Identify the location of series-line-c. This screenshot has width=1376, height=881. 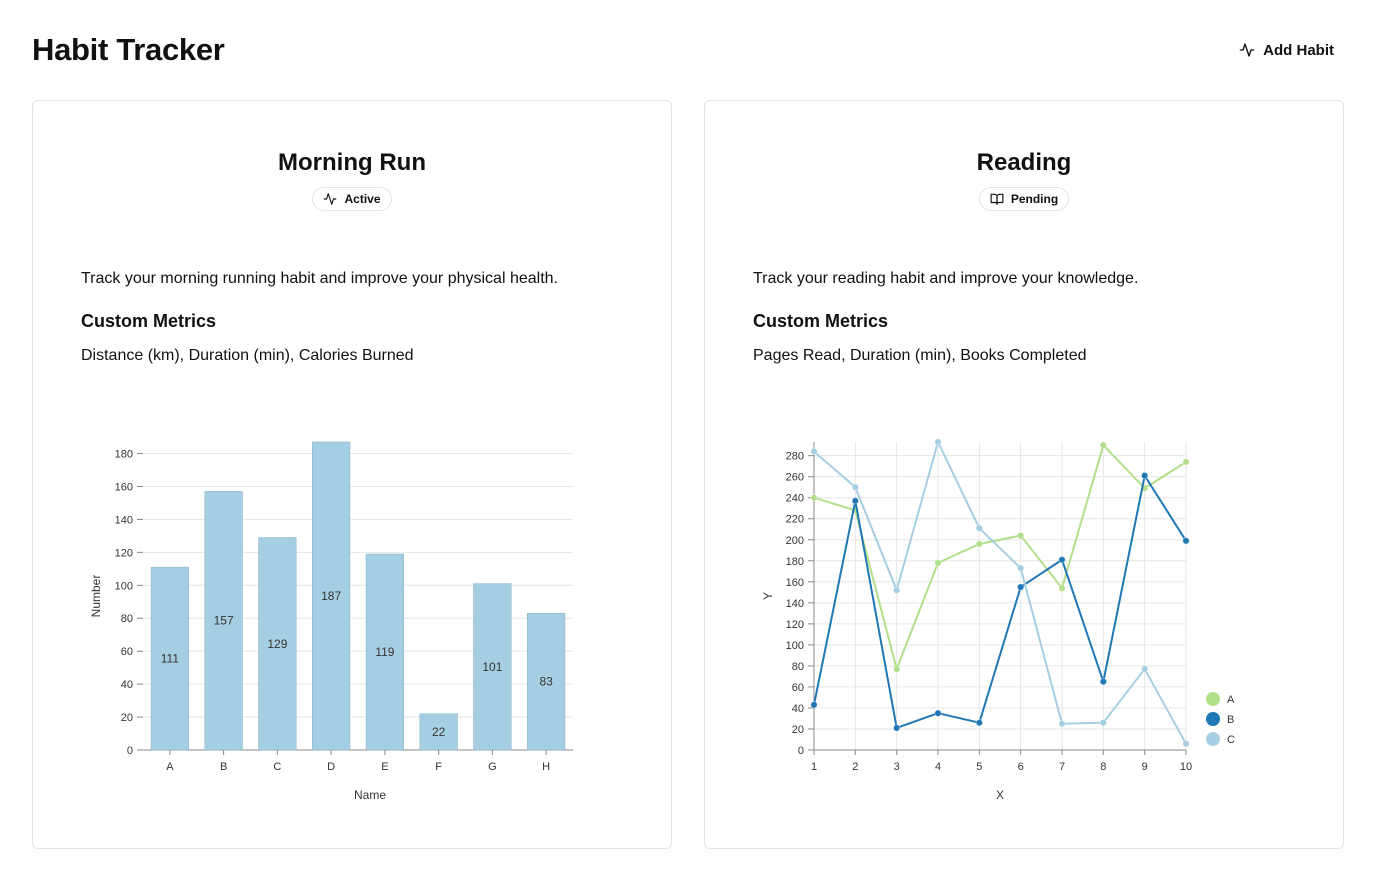
(1000, 593).